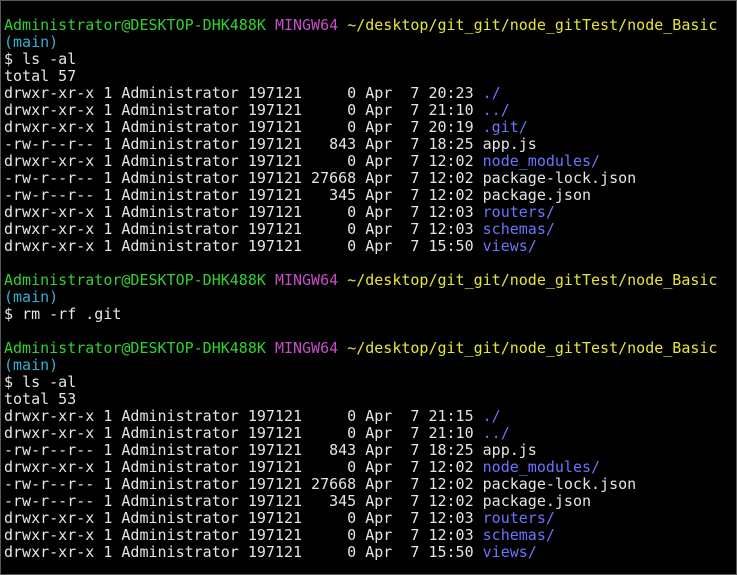  I want to click on directory-name: .git/, so click(505, 127).